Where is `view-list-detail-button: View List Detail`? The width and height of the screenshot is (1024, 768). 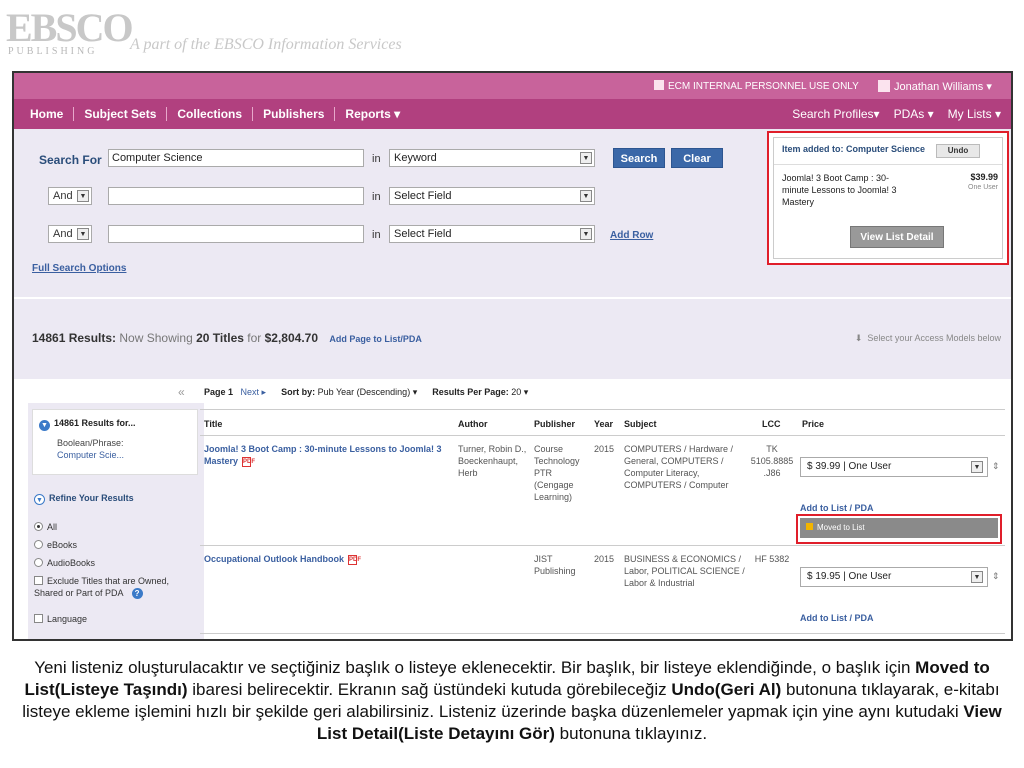
view-list-detail-button: View List Detail is located at coordinates (897, 237).